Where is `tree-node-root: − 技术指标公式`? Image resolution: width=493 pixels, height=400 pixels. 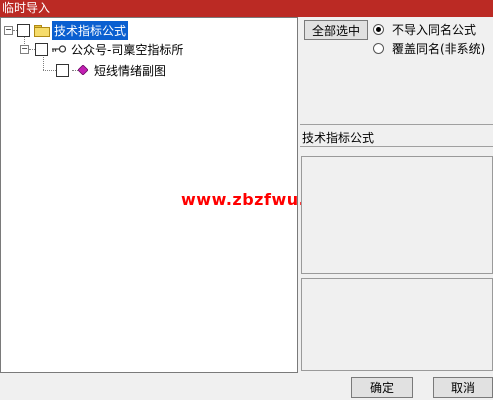
tree-node-root: − 技术指标公式 is located at coordinates (66, 30).